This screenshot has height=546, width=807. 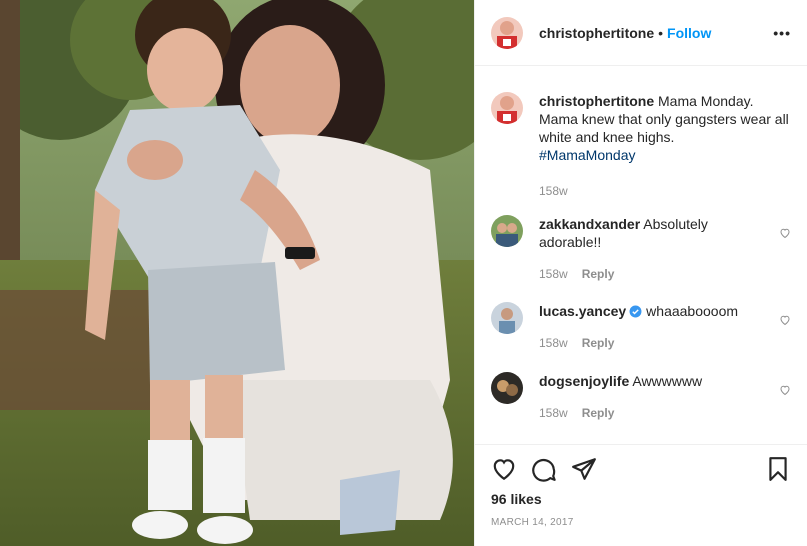 I want to click on follow-button: Follow, so click(x=689, y=33).